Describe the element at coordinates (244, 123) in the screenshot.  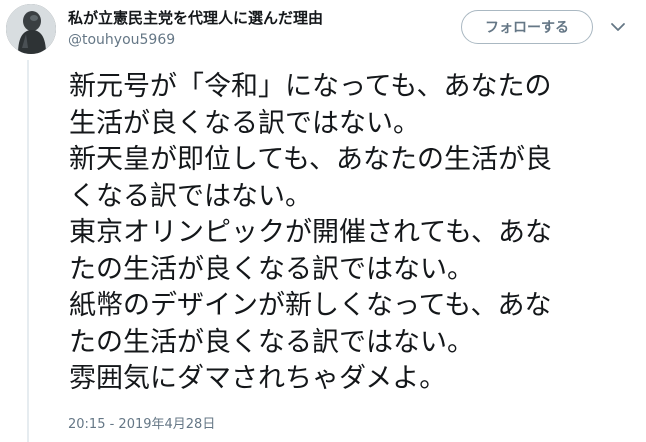
I see `tweet-text-line: 生活が良くなる訳ではない。` at that location.